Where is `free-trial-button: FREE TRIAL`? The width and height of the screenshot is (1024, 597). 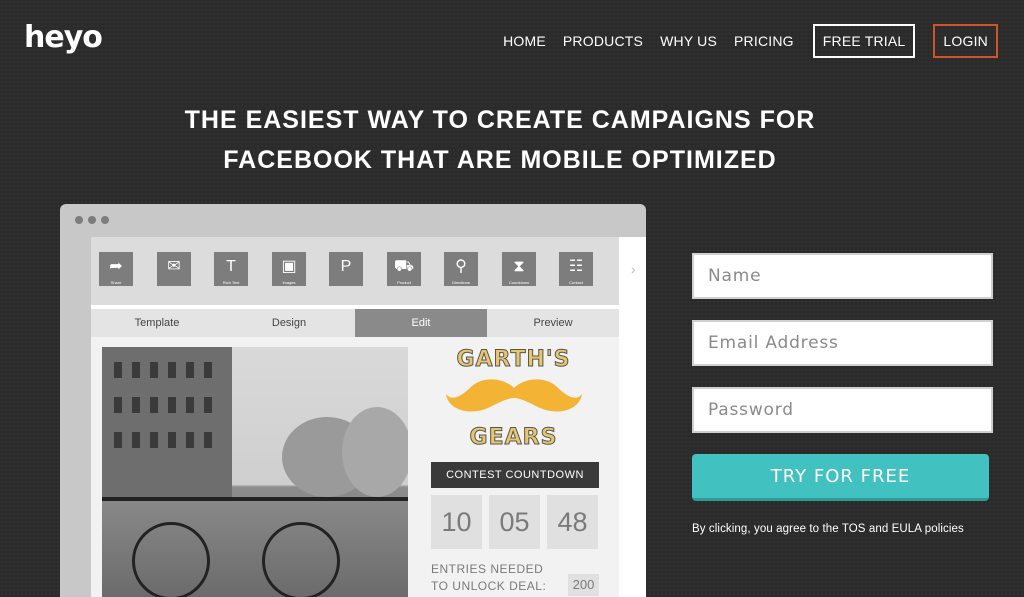
free-trial-button: FREE TRIAL is located at coordinates (864, 41).